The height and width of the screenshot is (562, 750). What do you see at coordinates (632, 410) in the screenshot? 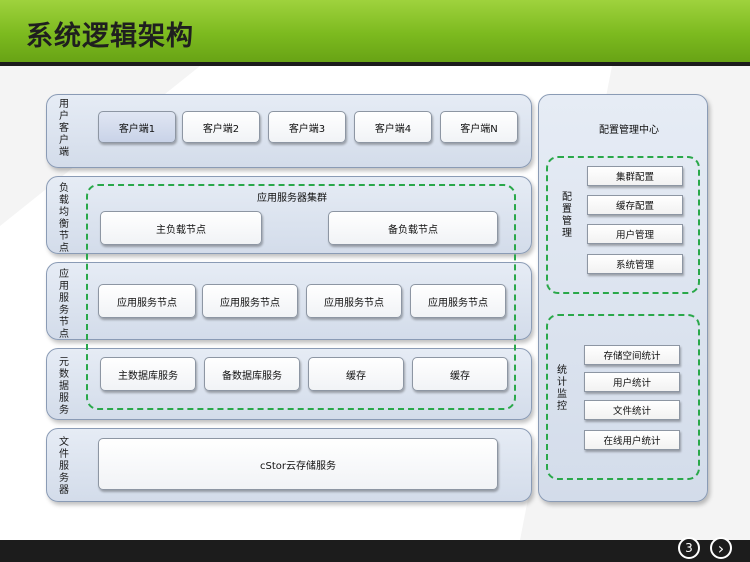
I see `file-stats-item: 文件统计` at bounding box center [632, 410].